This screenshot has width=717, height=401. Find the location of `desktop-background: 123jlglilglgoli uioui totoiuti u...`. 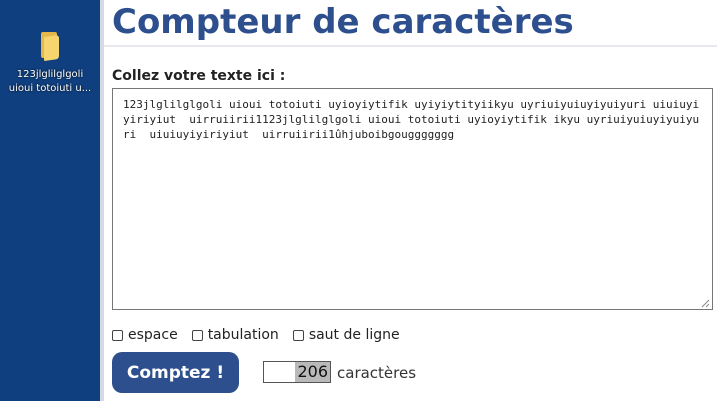

desktop-background: 123jlglilglgoli uioui totoiuti u... is located at coordinates (50, 200).